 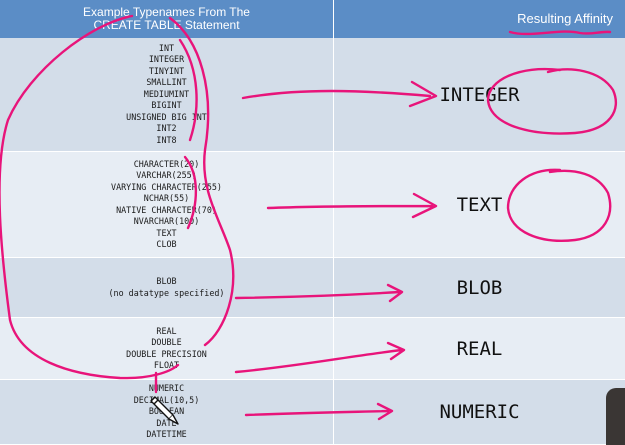 I want to click on presenter-silhouette, so click(x=615, y=416).